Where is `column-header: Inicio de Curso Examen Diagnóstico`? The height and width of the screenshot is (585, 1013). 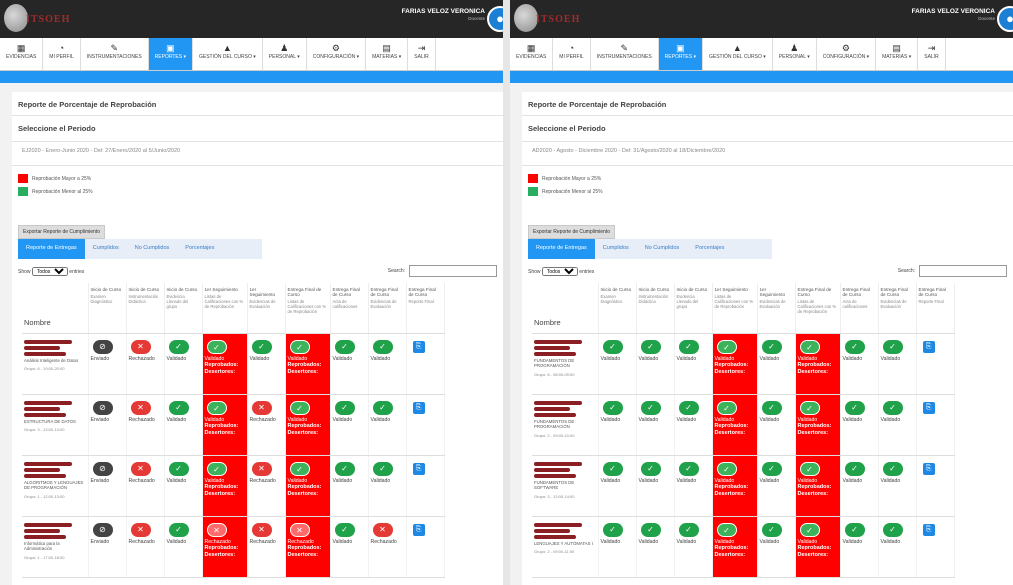
column-header: Inicio de Curso Examen Diagnóstico is located at coordinates (617, 308).